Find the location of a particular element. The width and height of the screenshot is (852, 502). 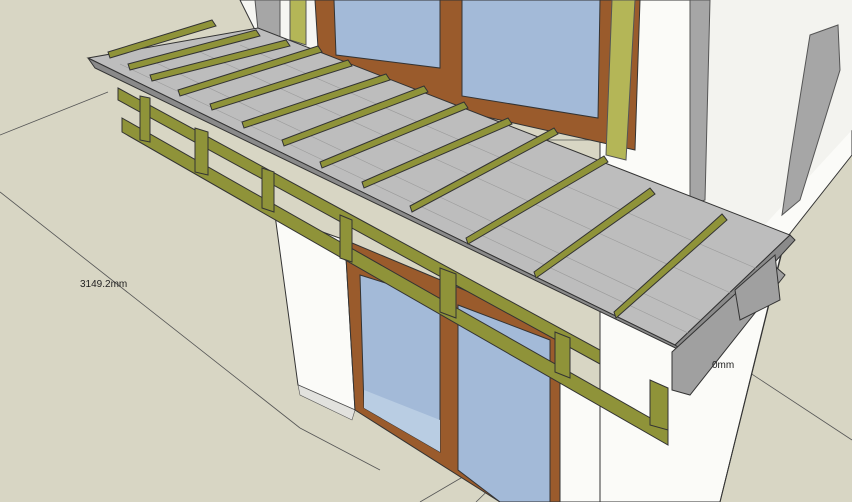

dimension-label-right: 0mm is located at coordinates (723, 365).